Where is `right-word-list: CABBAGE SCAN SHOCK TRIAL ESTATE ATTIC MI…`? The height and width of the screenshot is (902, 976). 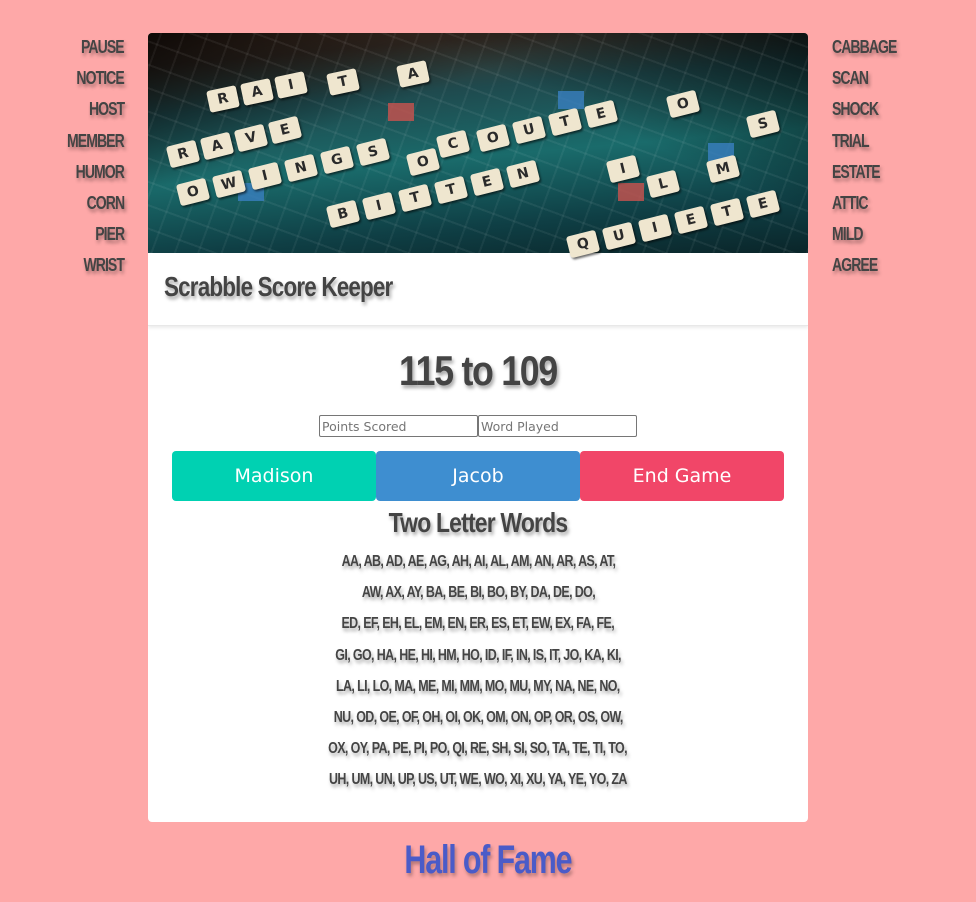 right-word-list: CABBAGE SCAN SHOCK TRIAL ESTATE ATTIC MI… is located at coordinates (873, 161).